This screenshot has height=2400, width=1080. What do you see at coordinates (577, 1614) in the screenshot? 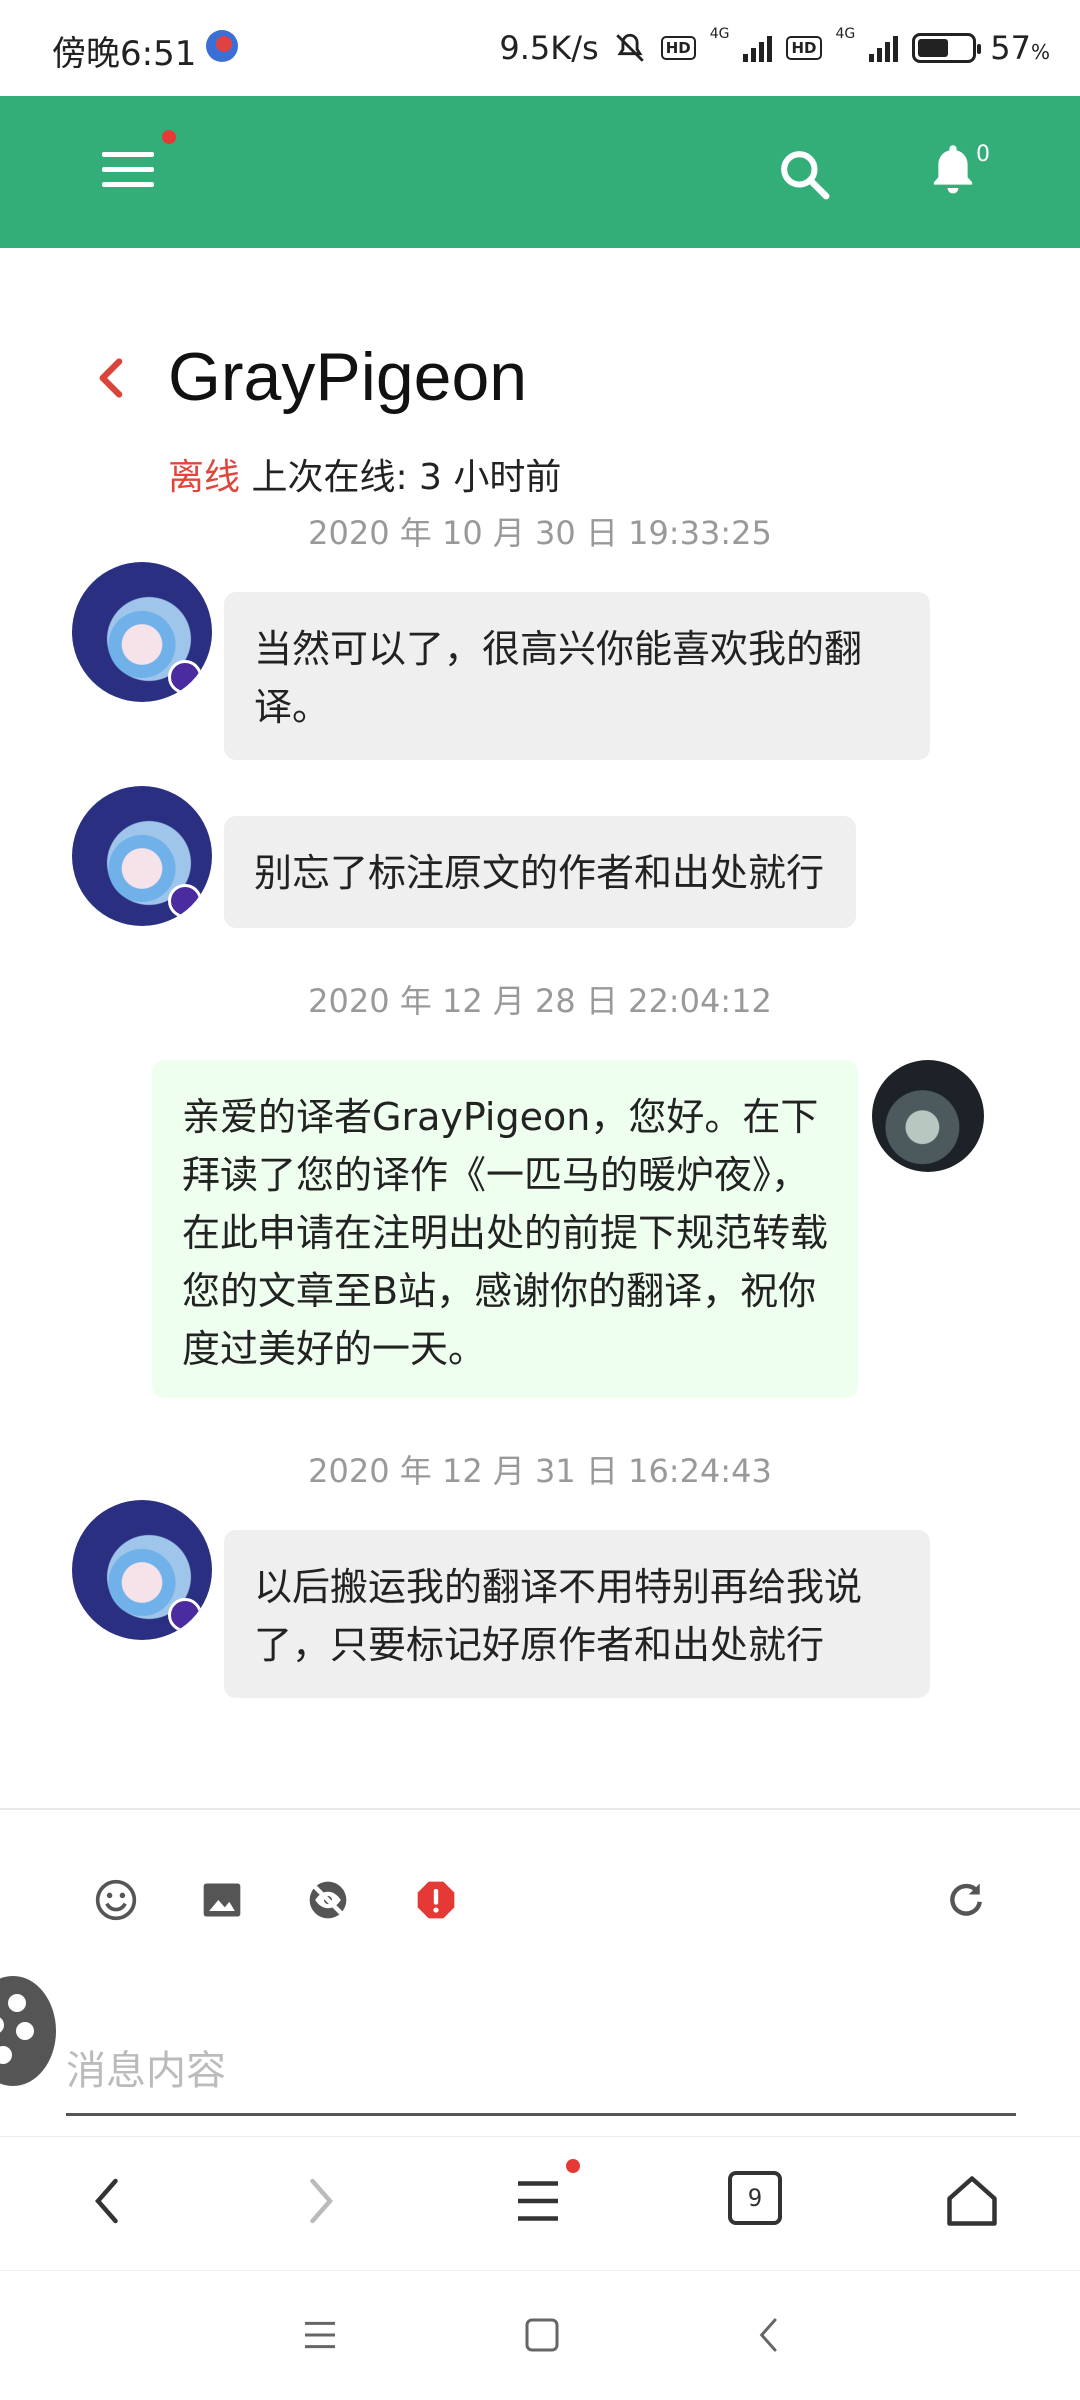
I see `message-bubble: 以后搬运我的翻译不用特别再给我说了，只要标记好原作者和出处就行` at bounding box center [577, 1614].